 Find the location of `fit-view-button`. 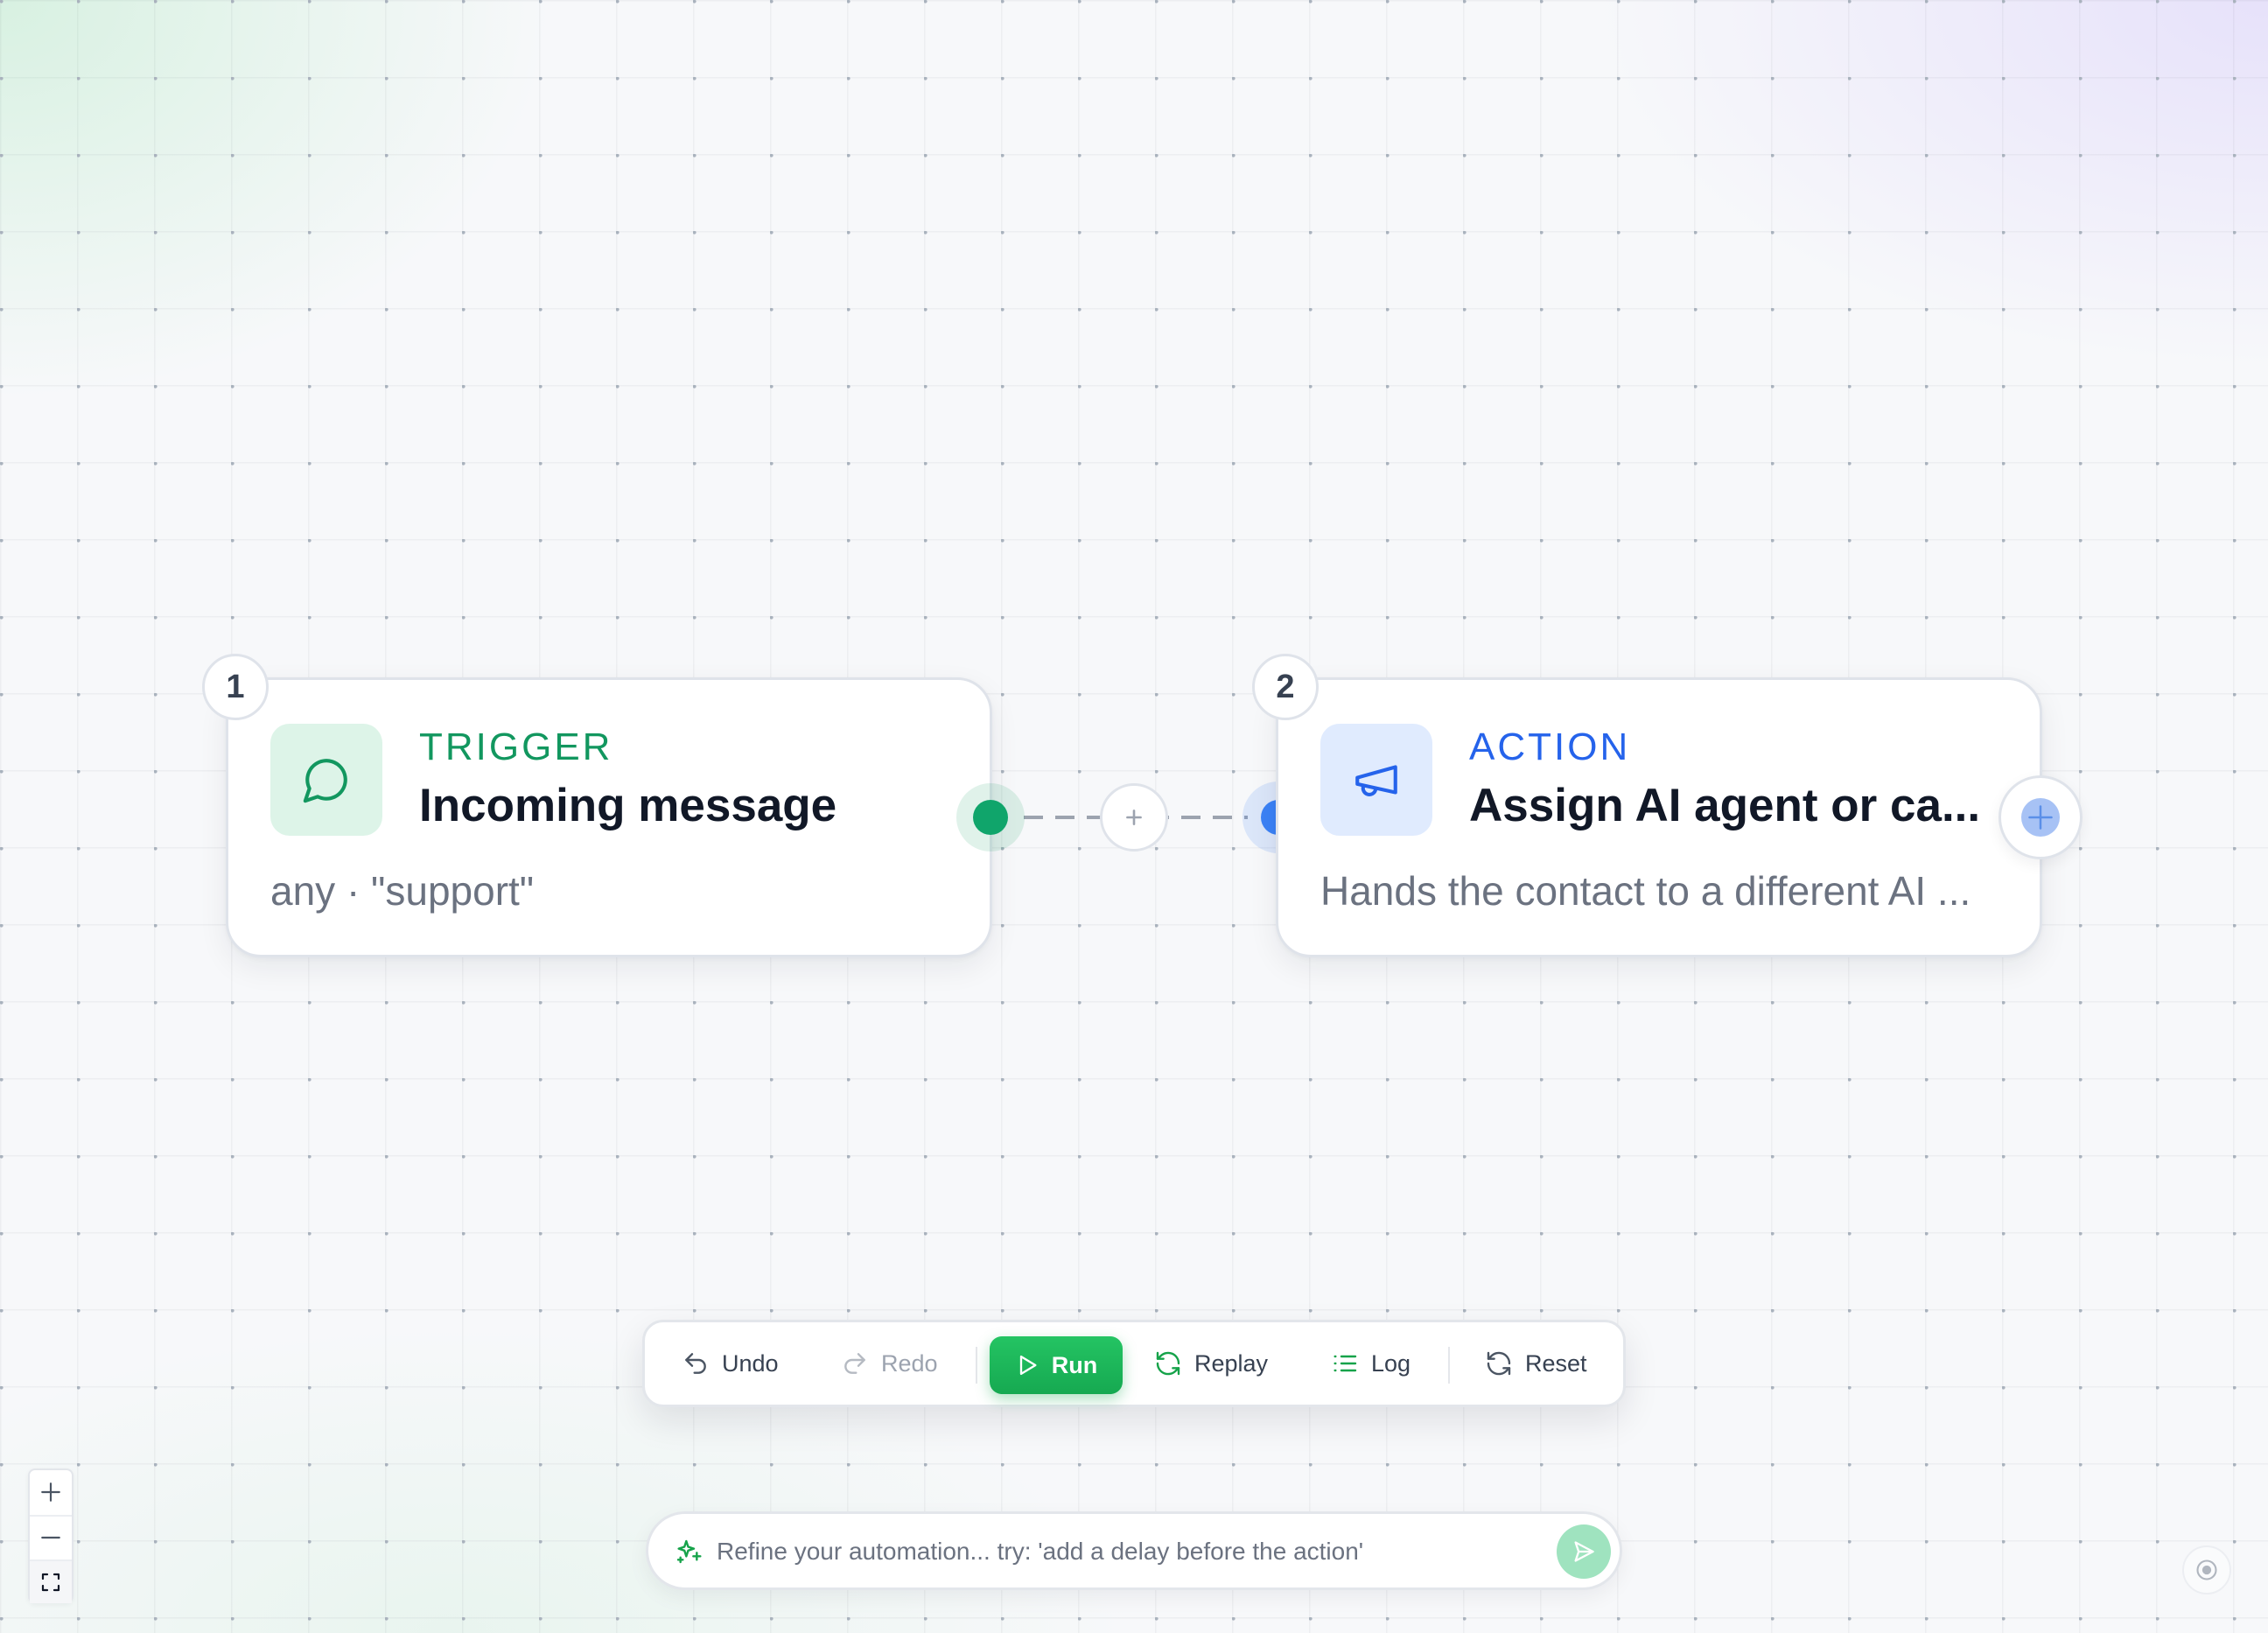

fit-view-button is located at coordinates (51, 1581).